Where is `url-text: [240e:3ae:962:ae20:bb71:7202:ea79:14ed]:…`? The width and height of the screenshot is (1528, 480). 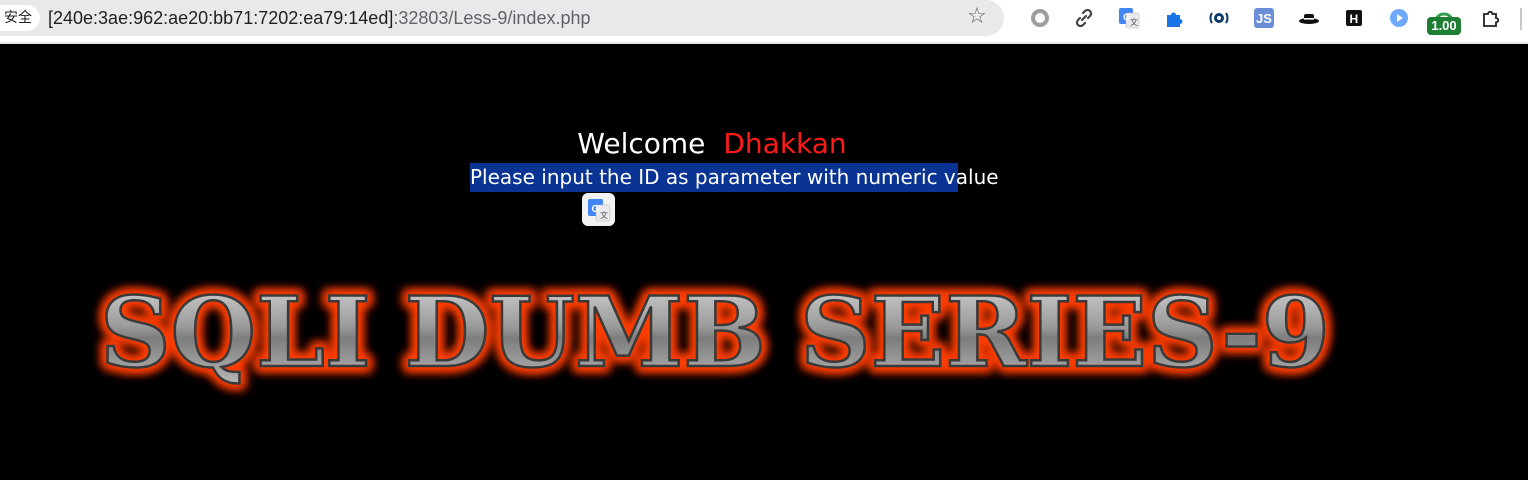 url-text: [240e:3ae:962:ae20:bb71:7202:ea79:14ed]:… is located at coordinates (319, 18).